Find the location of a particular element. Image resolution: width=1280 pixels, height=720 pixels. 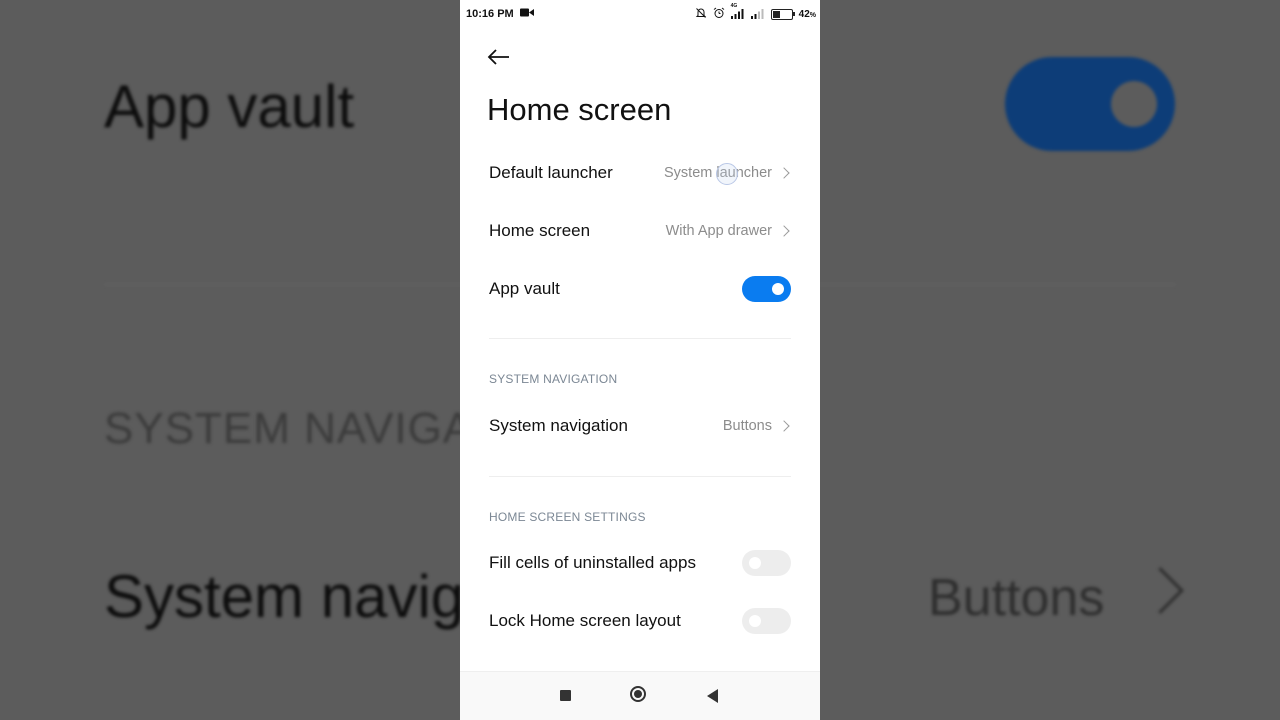

lock-layout-label: Lock Home screen layout is located at coordinates (585, 620).